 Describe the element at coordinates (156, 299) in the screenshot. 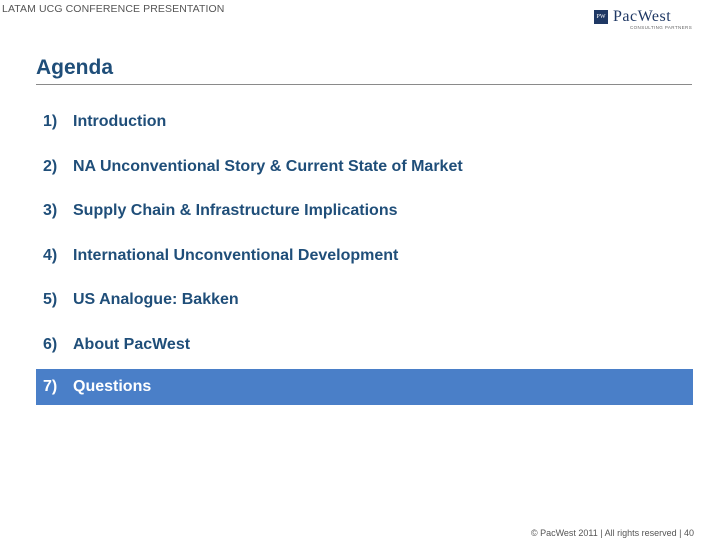

I see `agenda-item-label: US Analogue: Bakken` at that location.